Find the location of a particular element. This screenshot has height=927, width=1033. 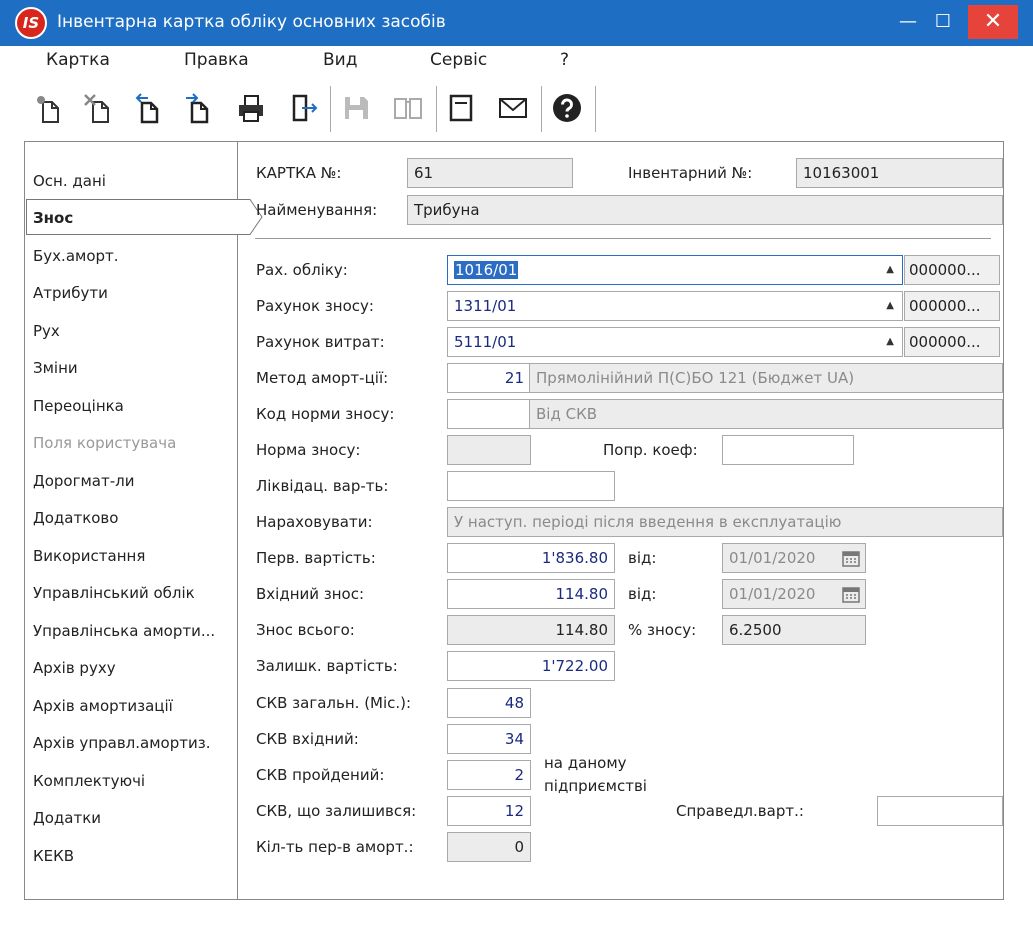

skv-left-label: СКВ, що залишився: is located at coordinates (336, 811).